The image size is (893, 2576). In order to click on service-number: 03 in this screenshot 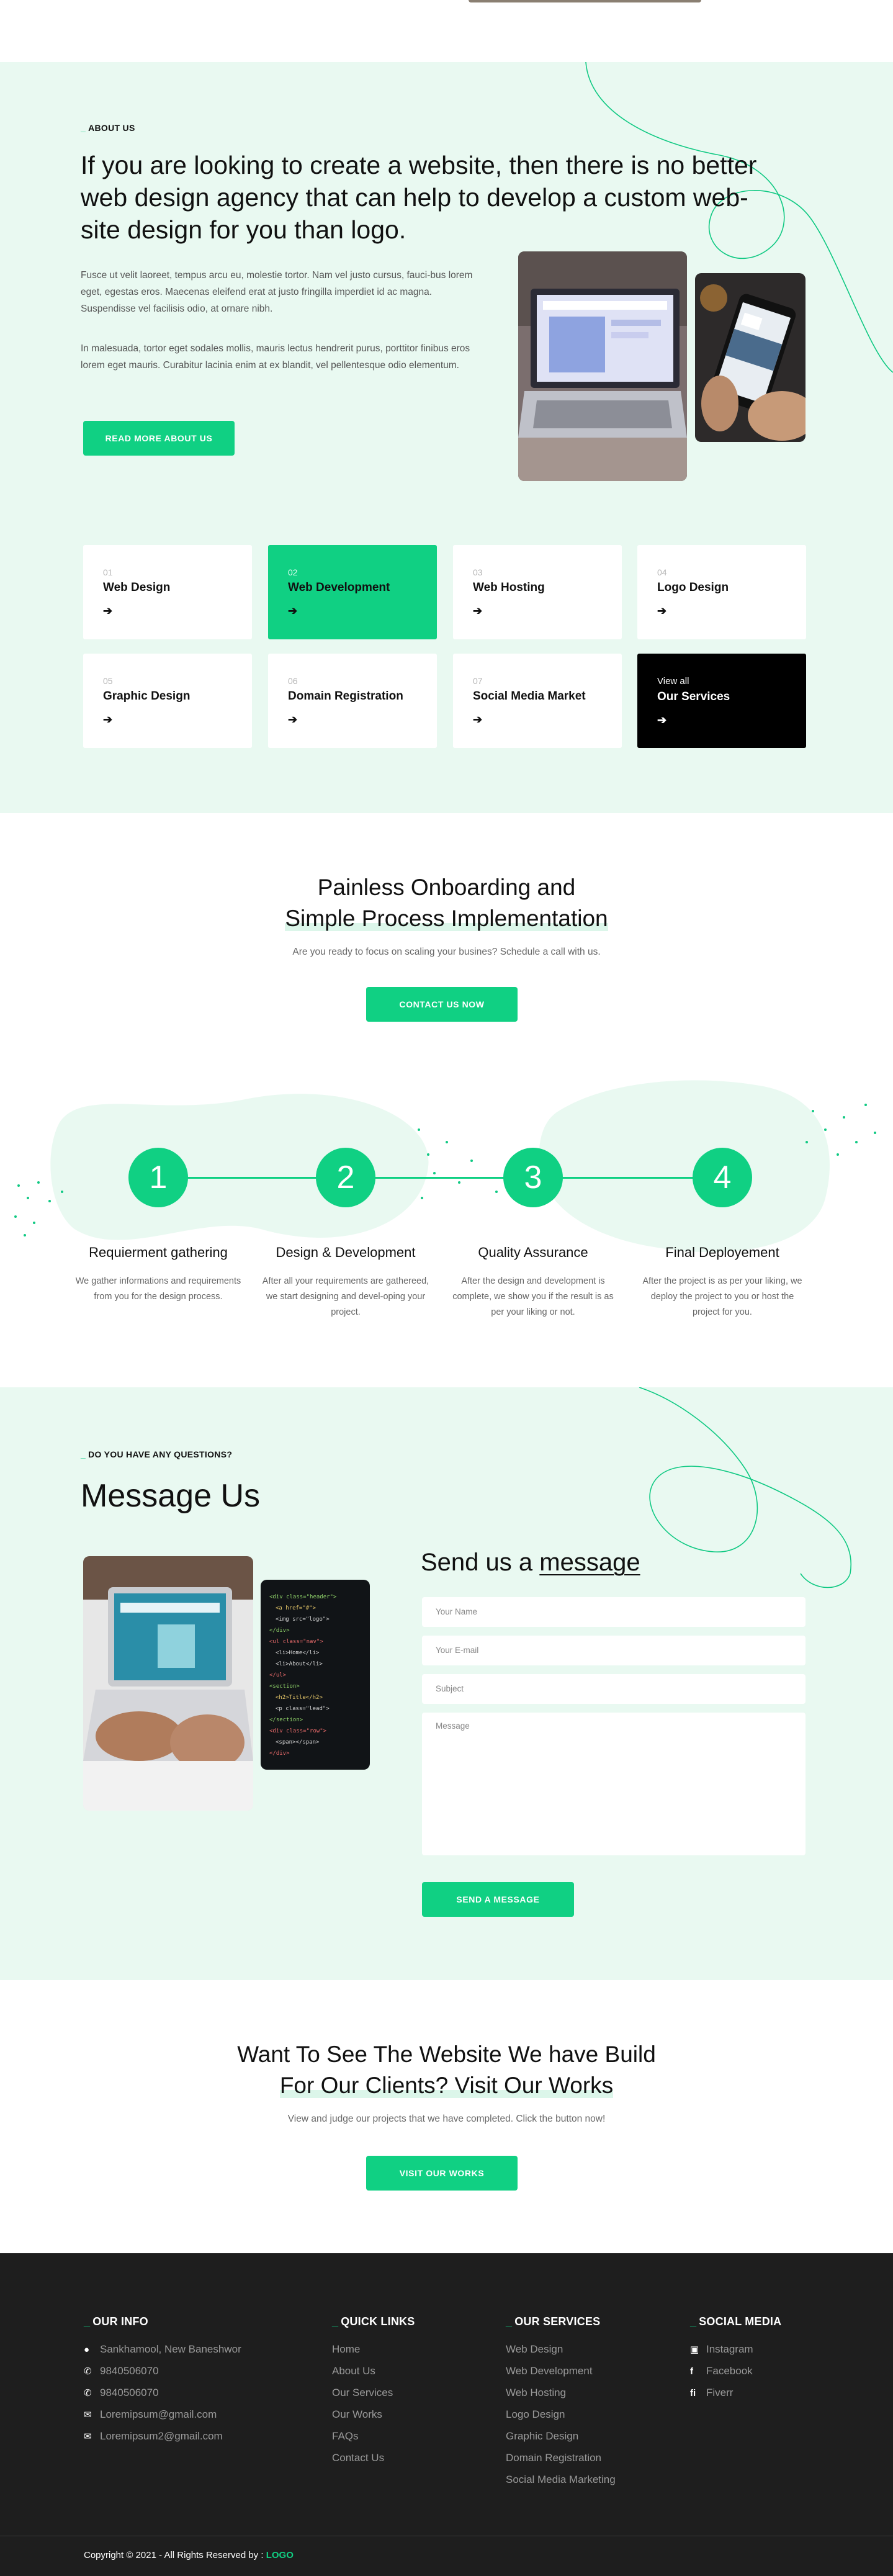, I will do `click(478, 572)`.